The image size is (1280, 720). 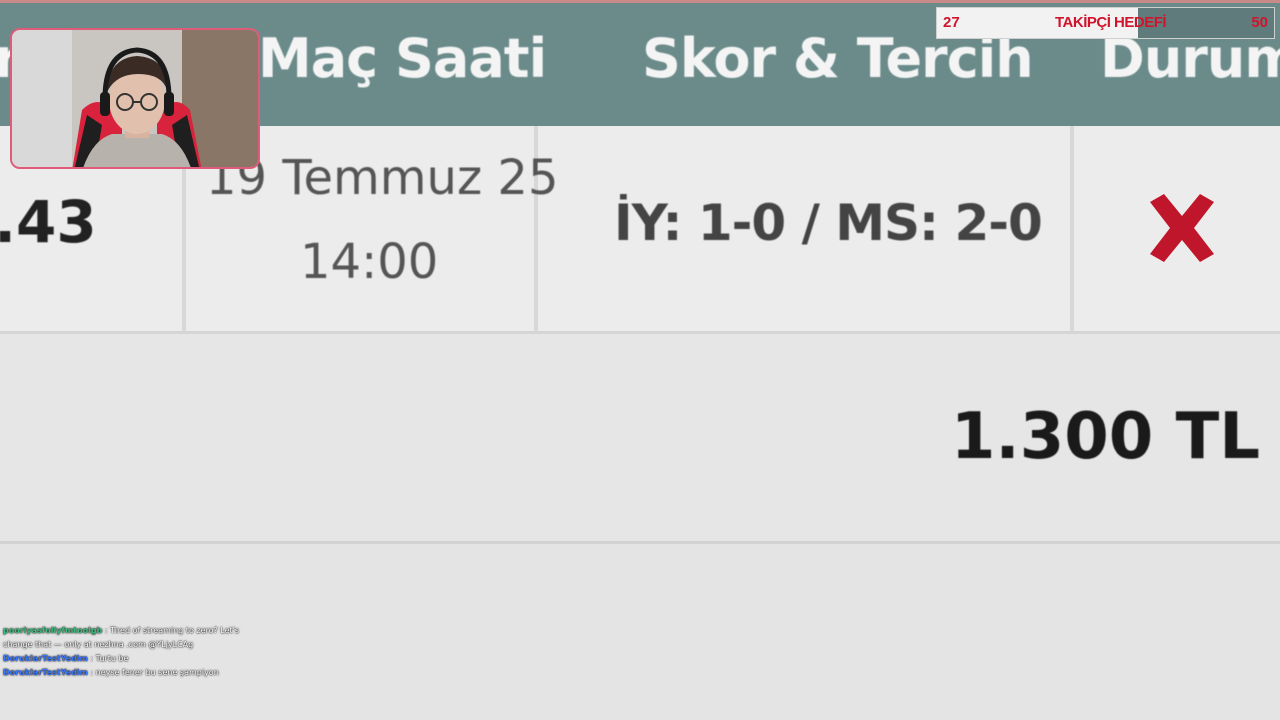 What do you see at coordinates (1111, 22) in the screenshot?
I see `goal-label: TAKİPÇİ HEDEFİ` at bounding box center [1111, 22].